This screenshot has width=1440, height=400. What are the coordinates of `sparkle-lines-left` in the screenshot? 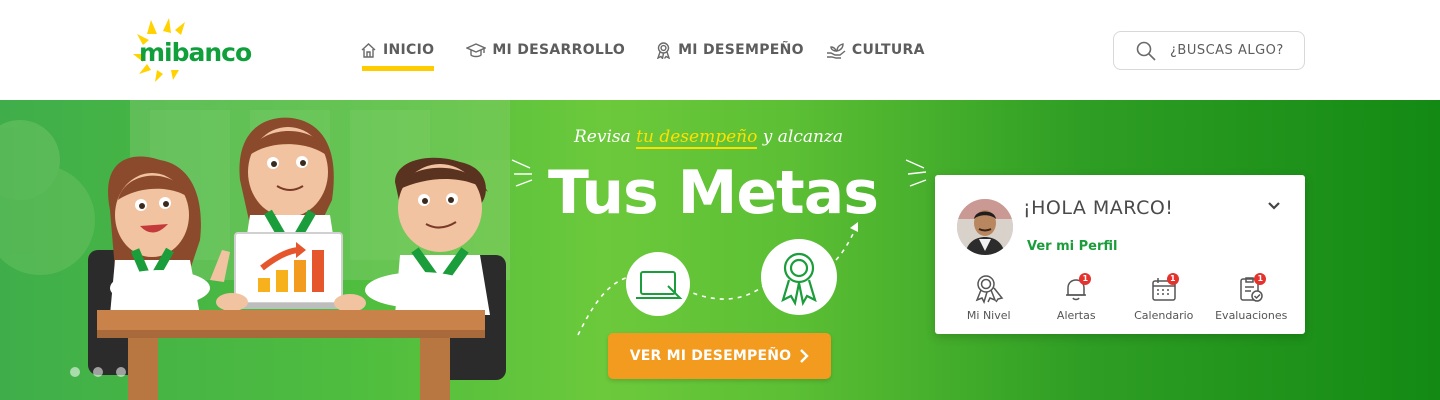 It's located at (522, 173).